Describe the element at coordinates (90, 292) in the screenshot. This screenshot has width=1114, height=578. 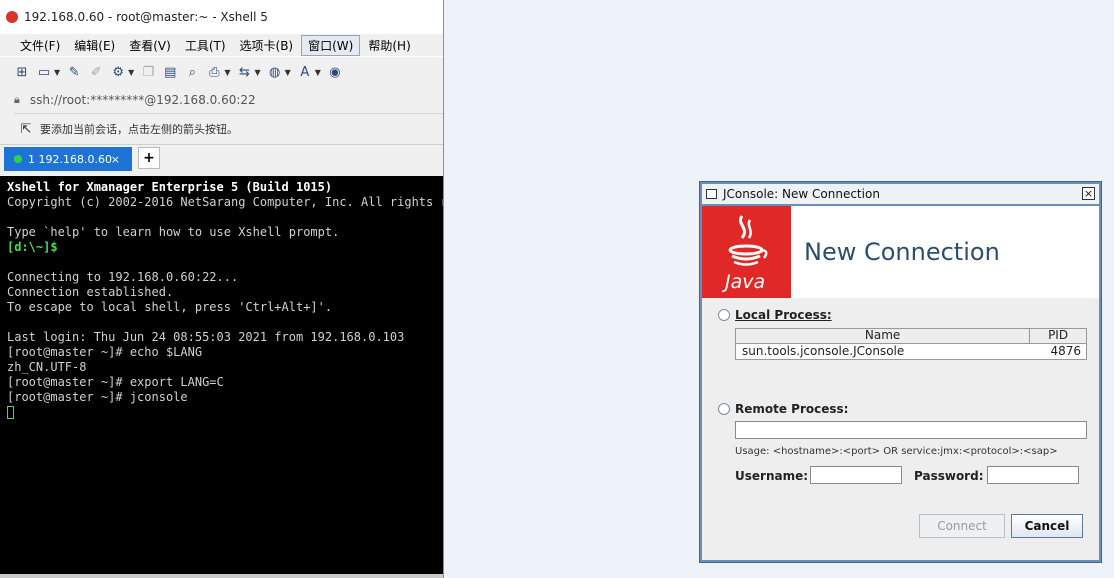
I see `terminal-line: Connection established.` at that location.